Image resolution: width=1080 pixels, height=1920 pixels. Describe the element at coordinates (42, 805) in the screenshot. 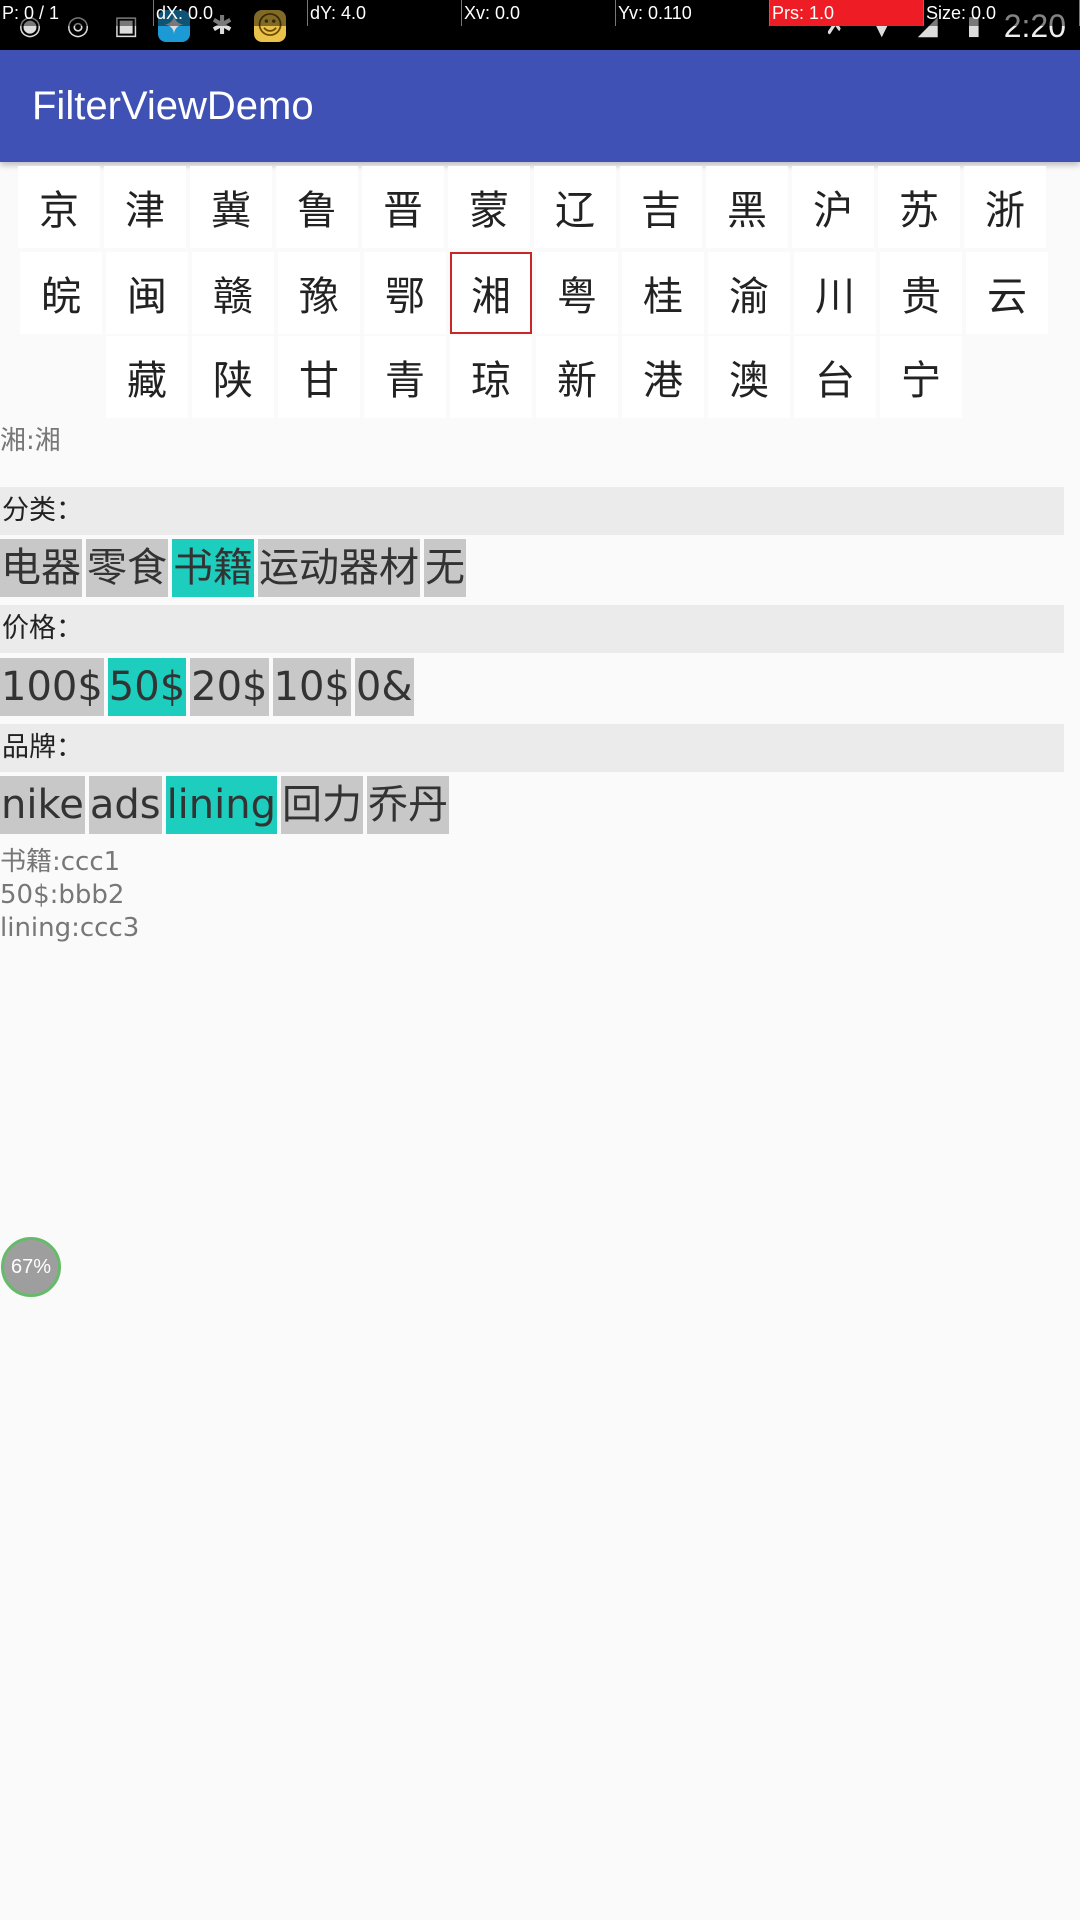

I see `brand-option-chip: nike` at that location.